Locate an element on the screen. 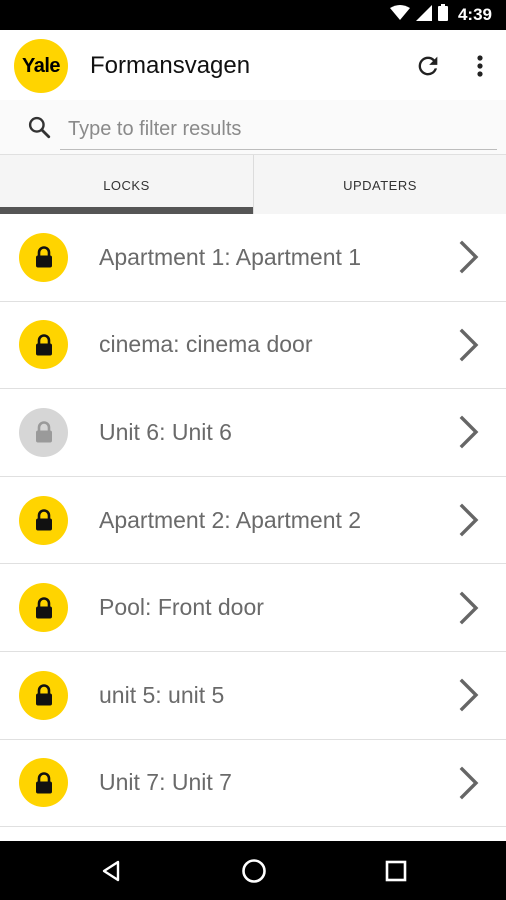  tab-updaters: UPDATERS is located at coordinates (379, 185).